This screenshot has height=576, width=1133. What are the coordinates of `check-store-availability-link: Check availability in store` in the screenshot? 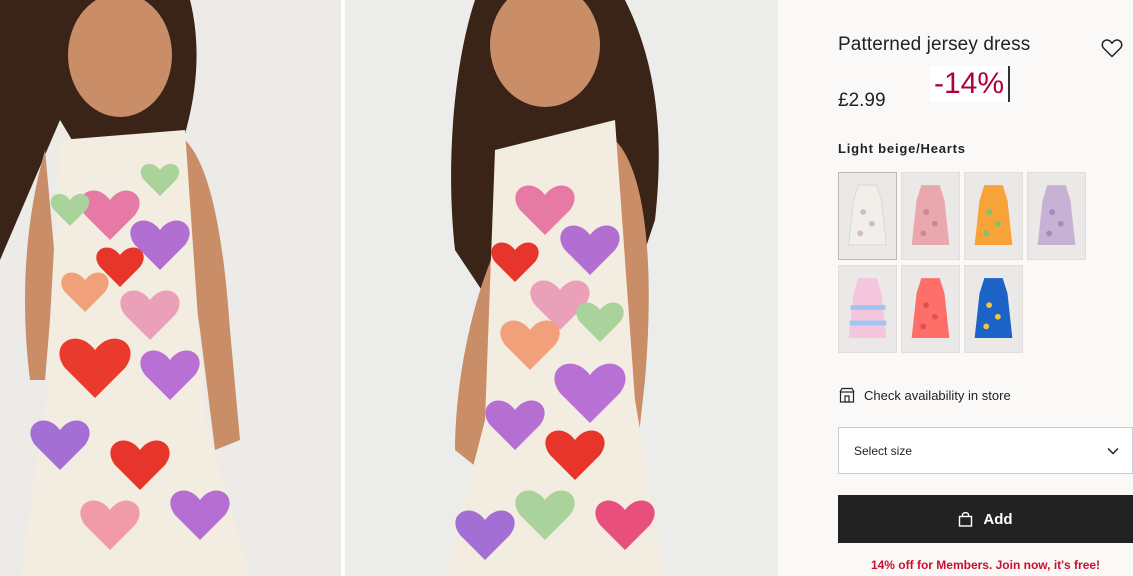 It's located at (924, 395).